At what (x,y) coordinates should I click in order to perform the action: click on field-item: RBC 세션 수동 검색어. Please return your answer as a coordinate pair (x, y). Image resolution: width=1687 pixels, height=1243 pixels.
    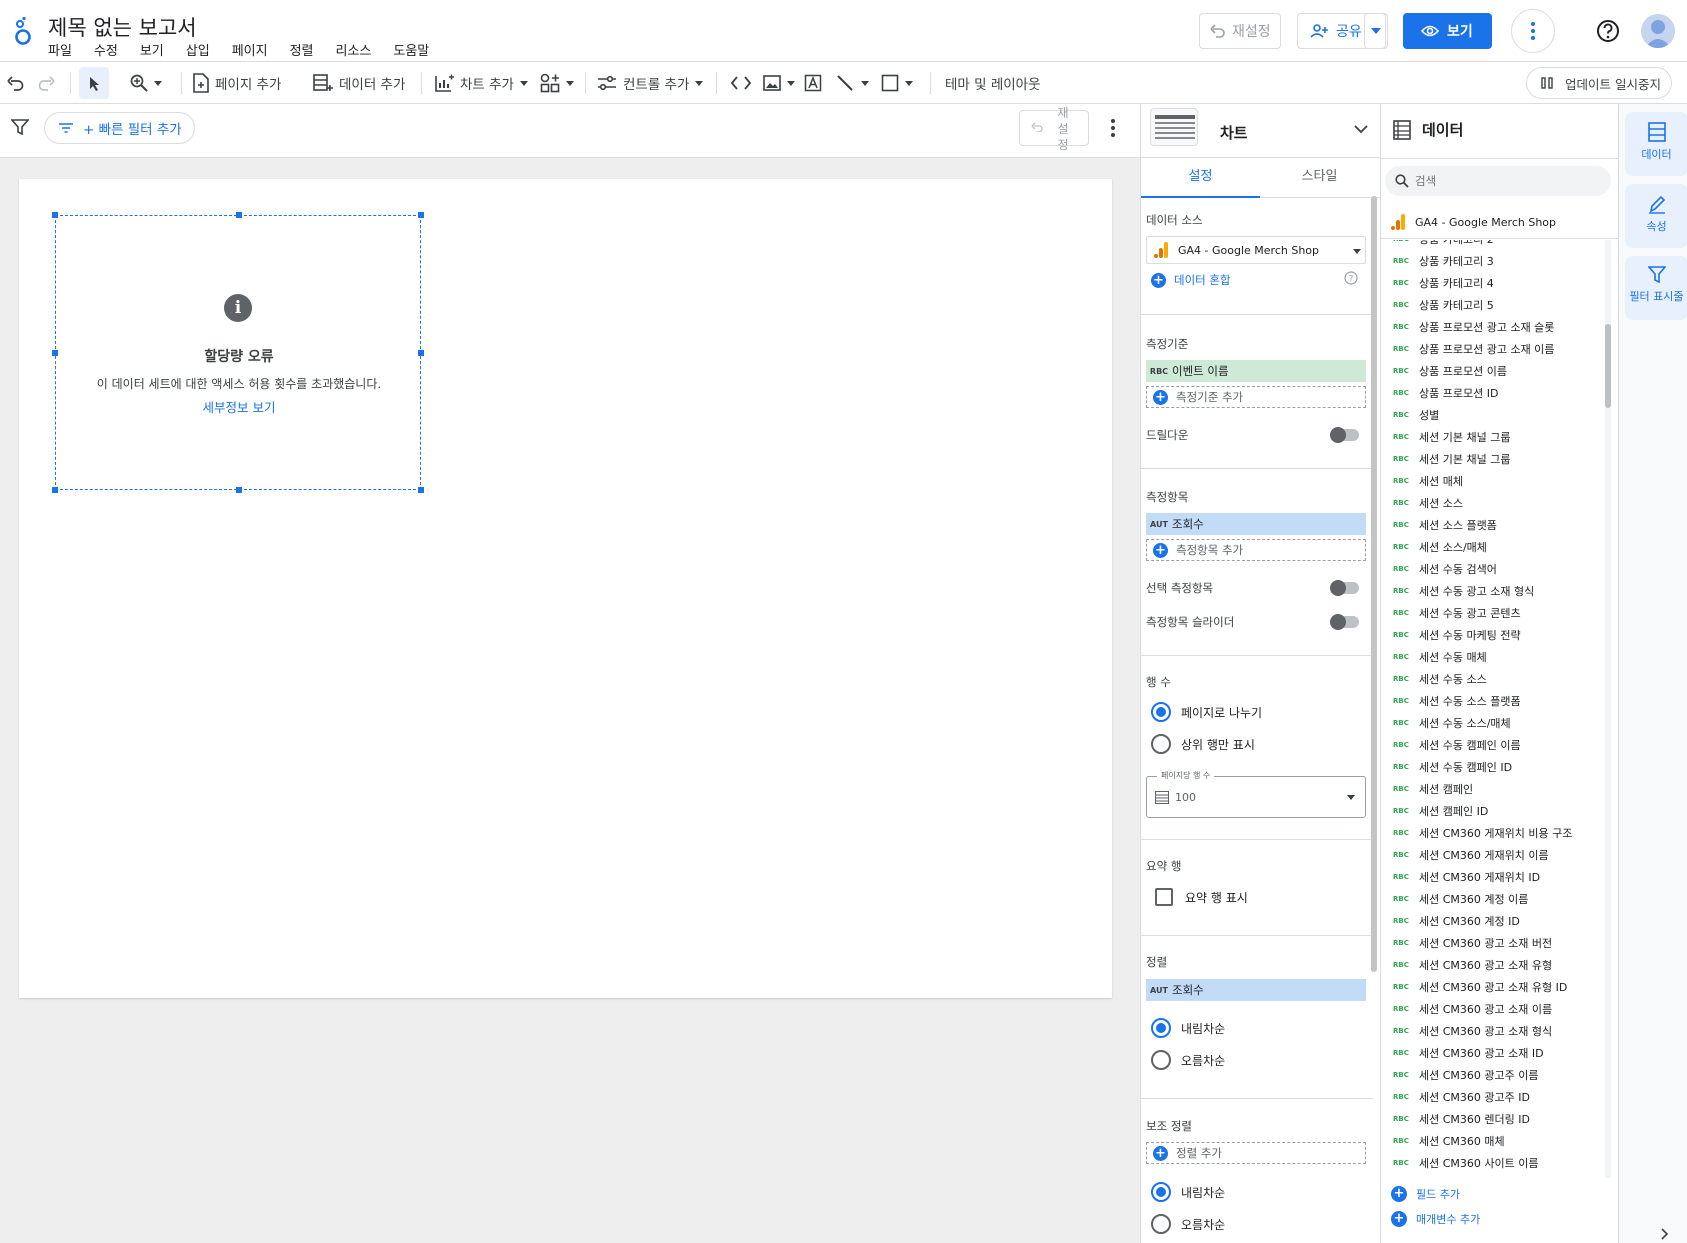
    Looking at the image, I should click on (1494, 569).